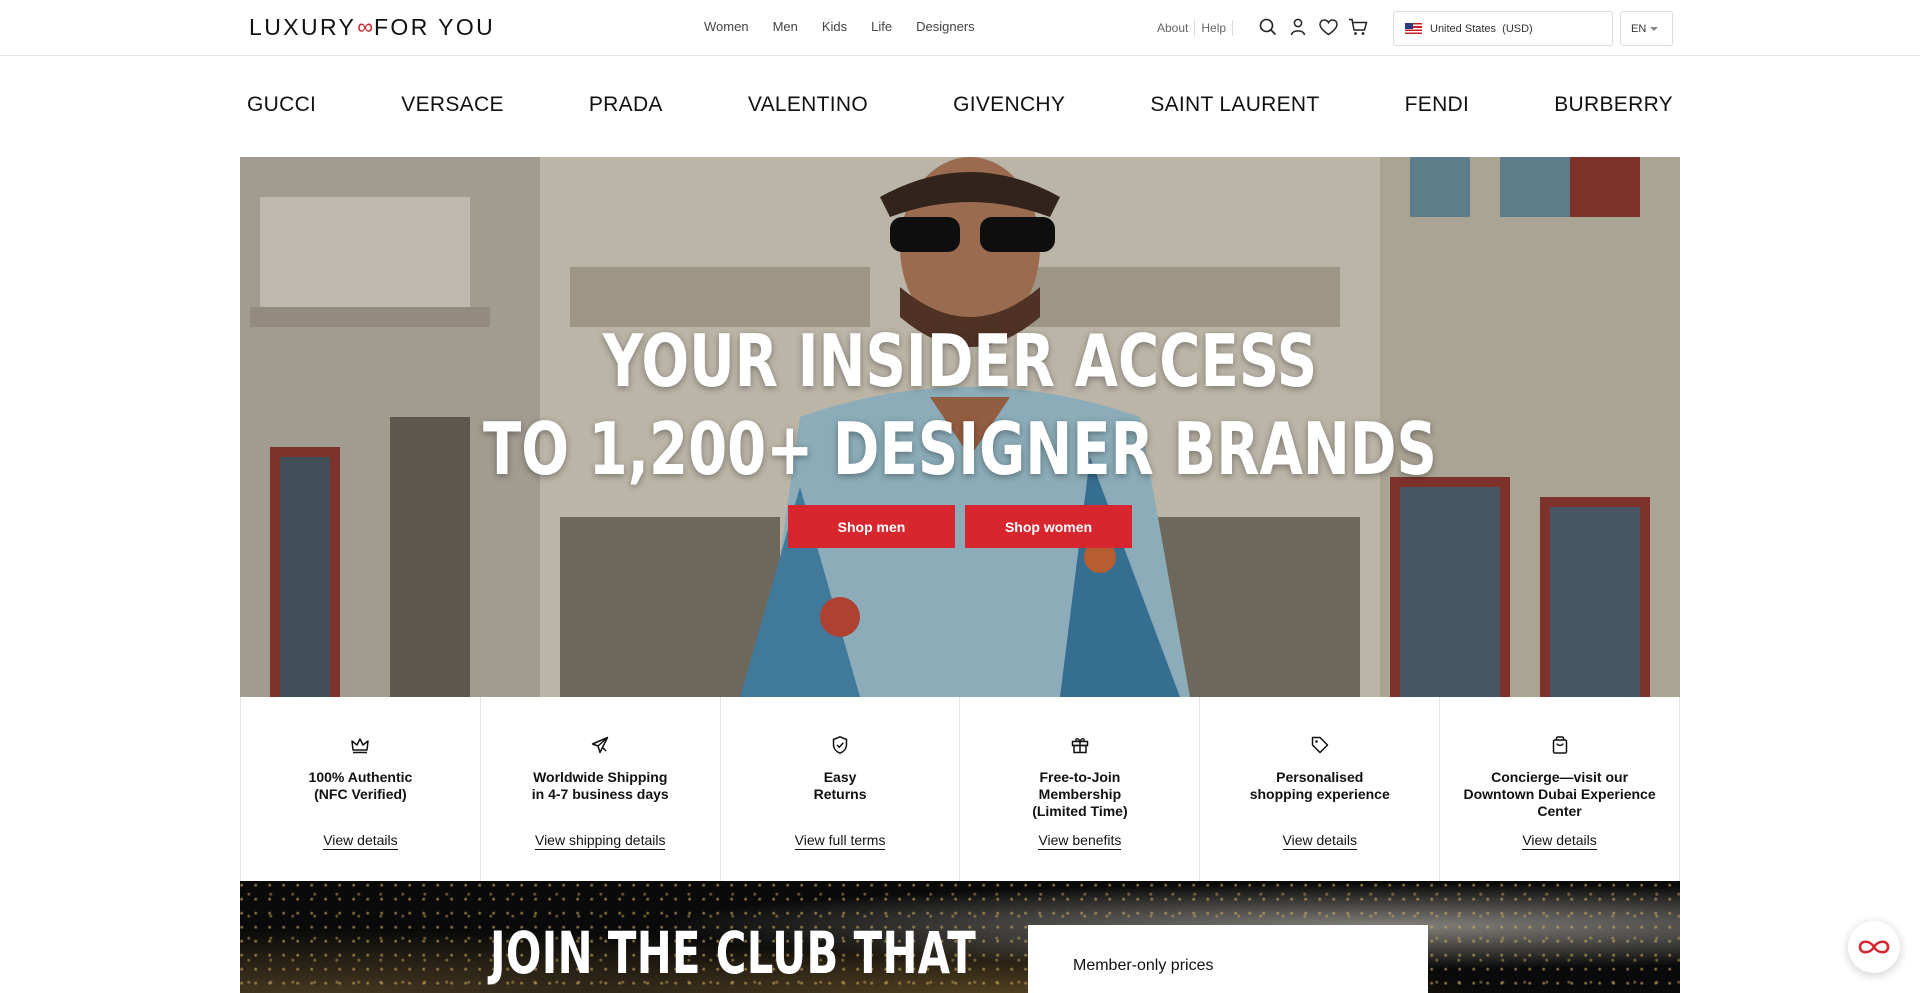 The width and height of the screenshot is (1920, 993). Describe the element at coordinates (452, 108) in the screenshot. I see `brand-versace: VERSACE` at that location.